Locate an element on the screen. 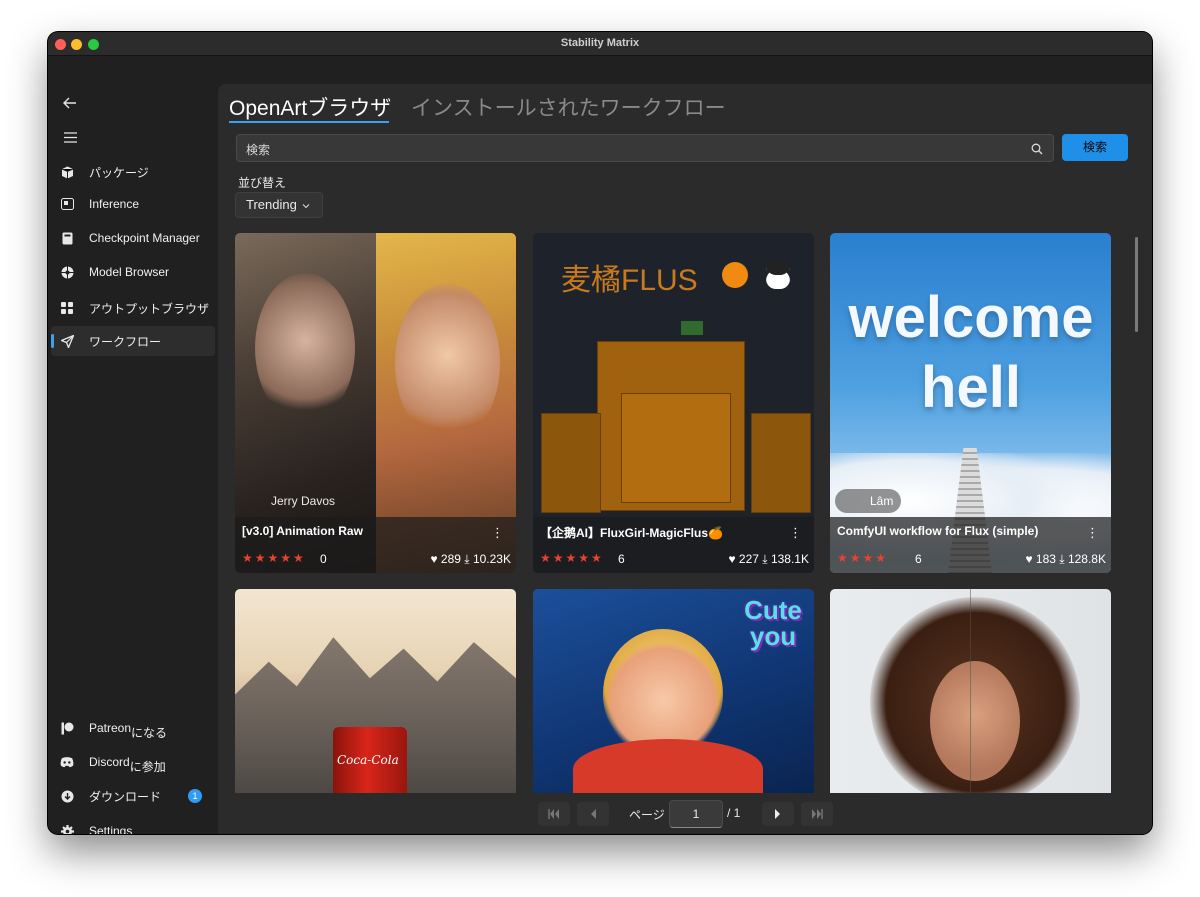 The height and width of the screenshot is (897, 1200). workflow-card is located at coordinates (970, 691).